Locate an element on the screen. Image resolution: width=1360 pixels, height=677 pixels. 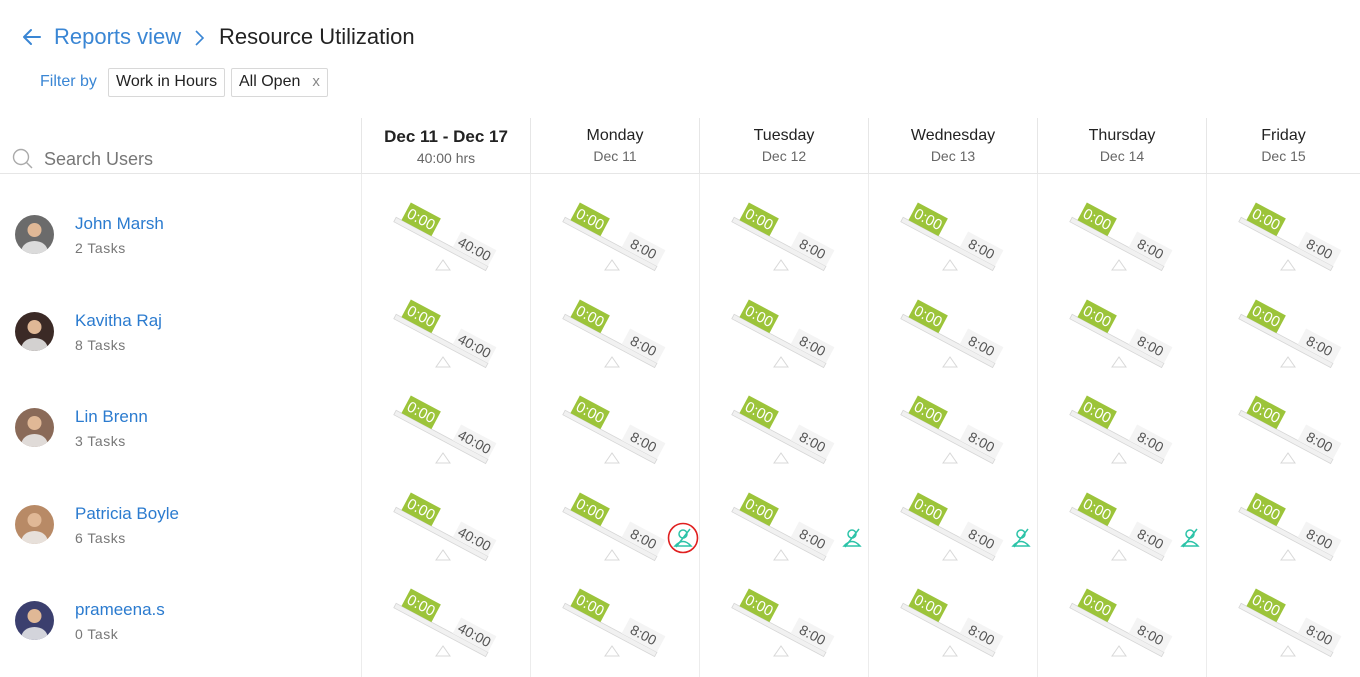
user-task-count: 6 Tasks is located at coordinates (100, 538).